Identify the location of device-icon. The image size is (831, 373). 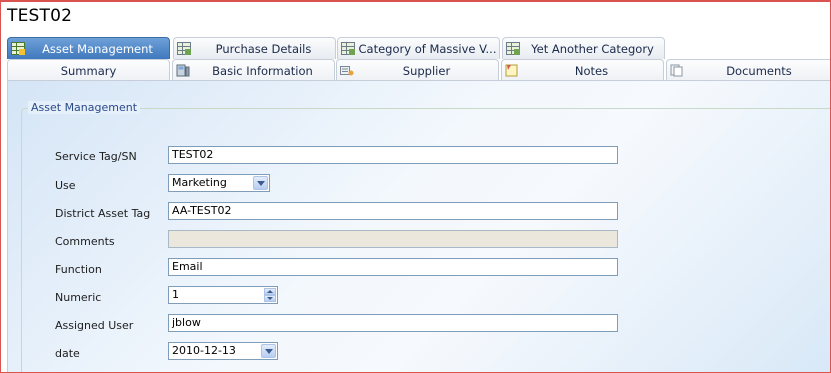
(183, 70).